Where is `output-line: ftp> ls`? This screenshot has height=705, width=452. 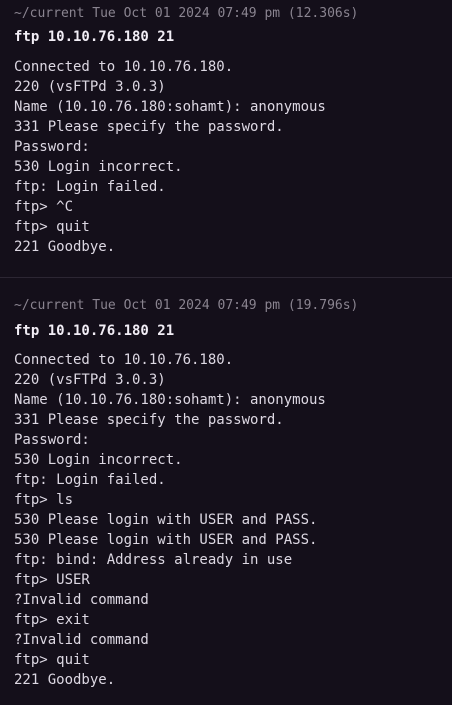
output-line: ftp> ls is located at coordinates (44, 500).